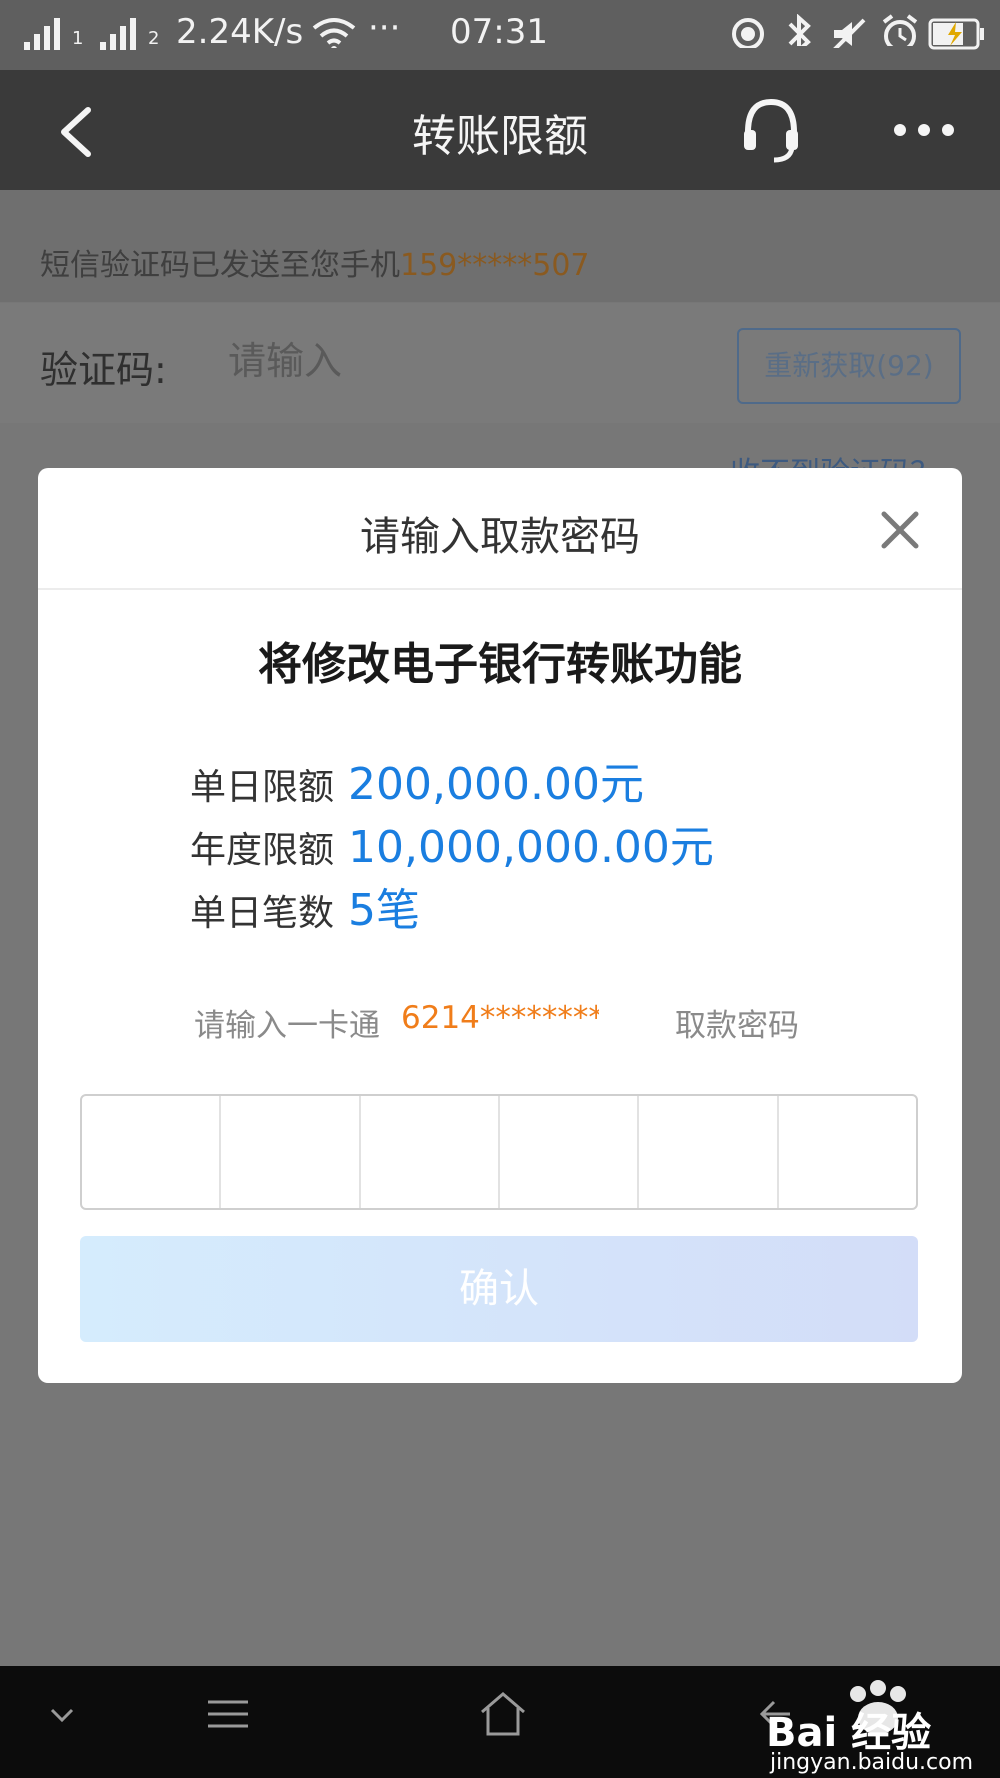 The image size is (1000, 1778). I want to click on dialog-headline: 将修改电子银行转账功能, so click(500, 664).